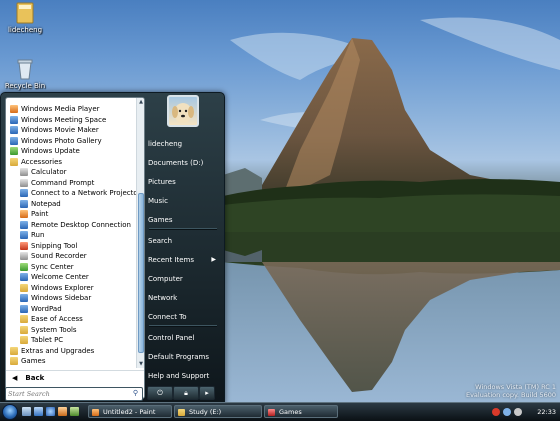 This screenshot has height=421, width=560. I want to click on start-menu-link-label: Computer, so click(165, 279).